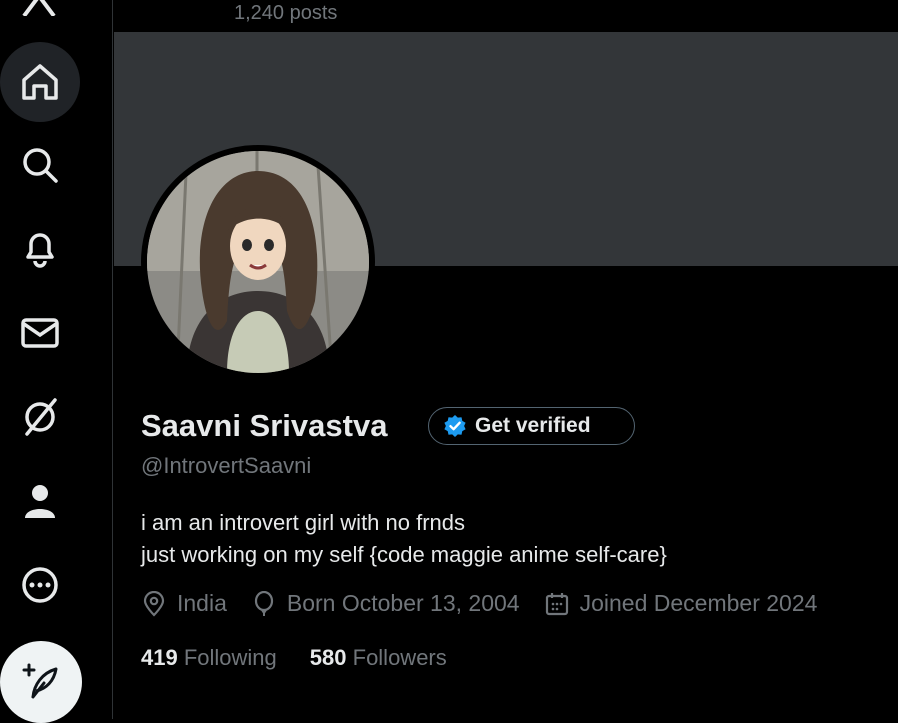 The height and width of the screenshot is (723, 898). What do you see at coordinates (159, 657) in the screenshot?
I see `following-count: 419` at bounding box center [159, 657].